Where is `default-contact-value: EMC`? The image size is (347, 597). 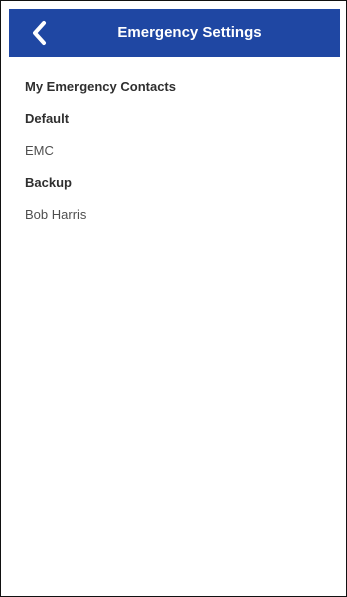 default-contact-value: EMC is located at coordinates (39, 150).